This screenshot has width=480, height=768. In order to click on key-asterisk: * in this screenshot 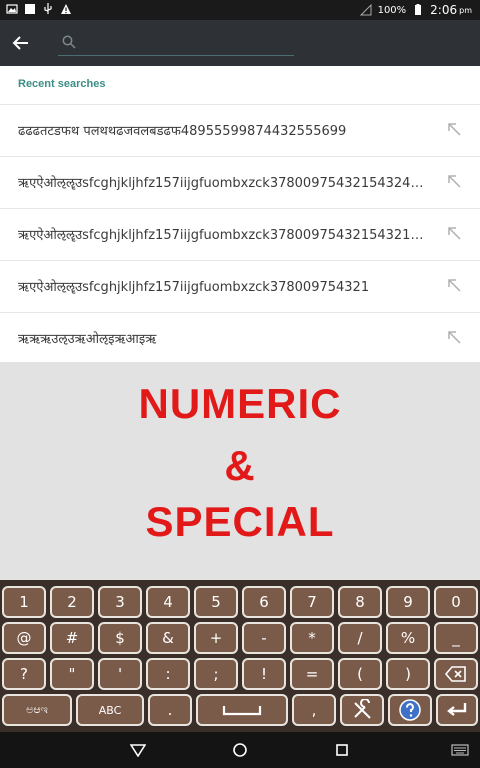, I will do `click(312, 638)`.